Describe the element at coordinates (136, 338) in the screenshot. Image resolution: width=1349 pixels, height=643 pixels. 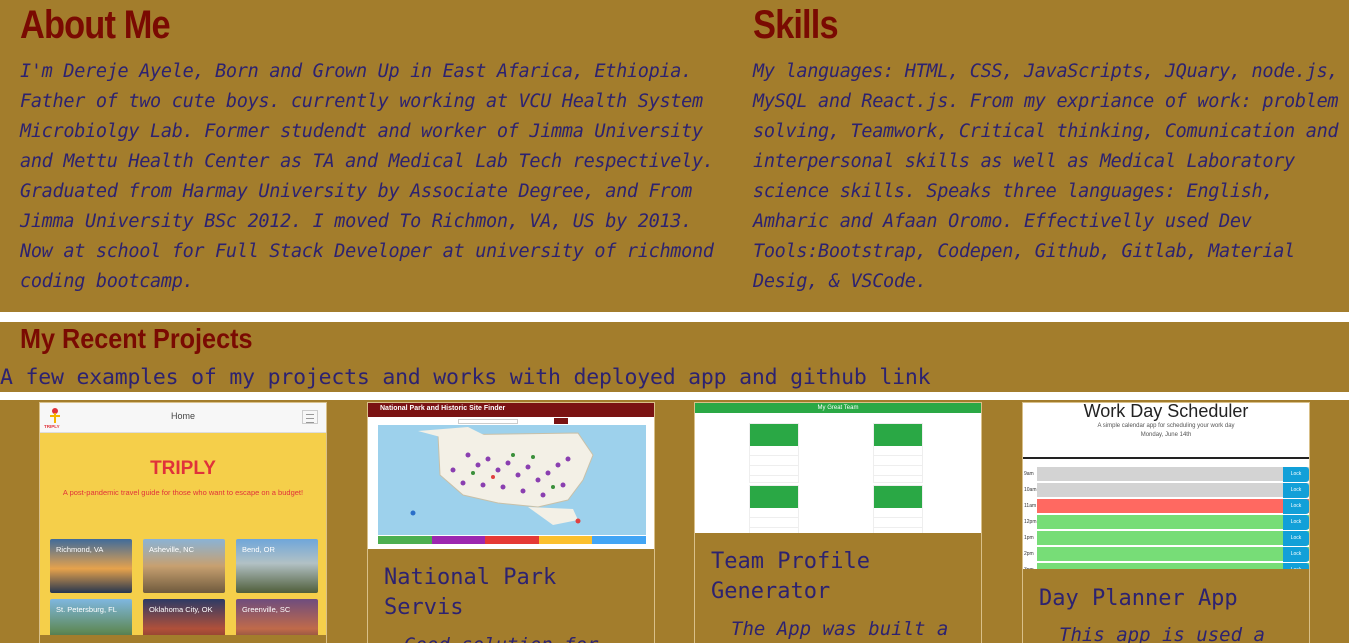
I see `projects-title: My Recent Projects` at that location.